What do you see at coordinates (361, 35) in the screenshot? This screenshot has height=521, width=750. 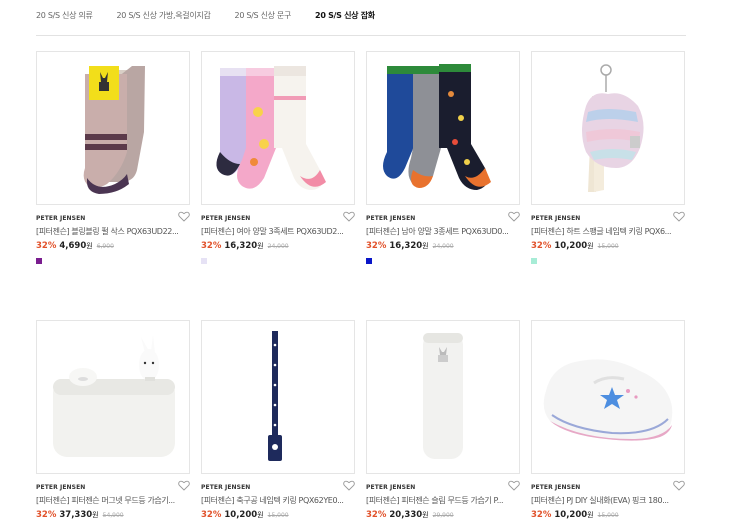 I see `tab-divider` at bounding box center [361, 35].